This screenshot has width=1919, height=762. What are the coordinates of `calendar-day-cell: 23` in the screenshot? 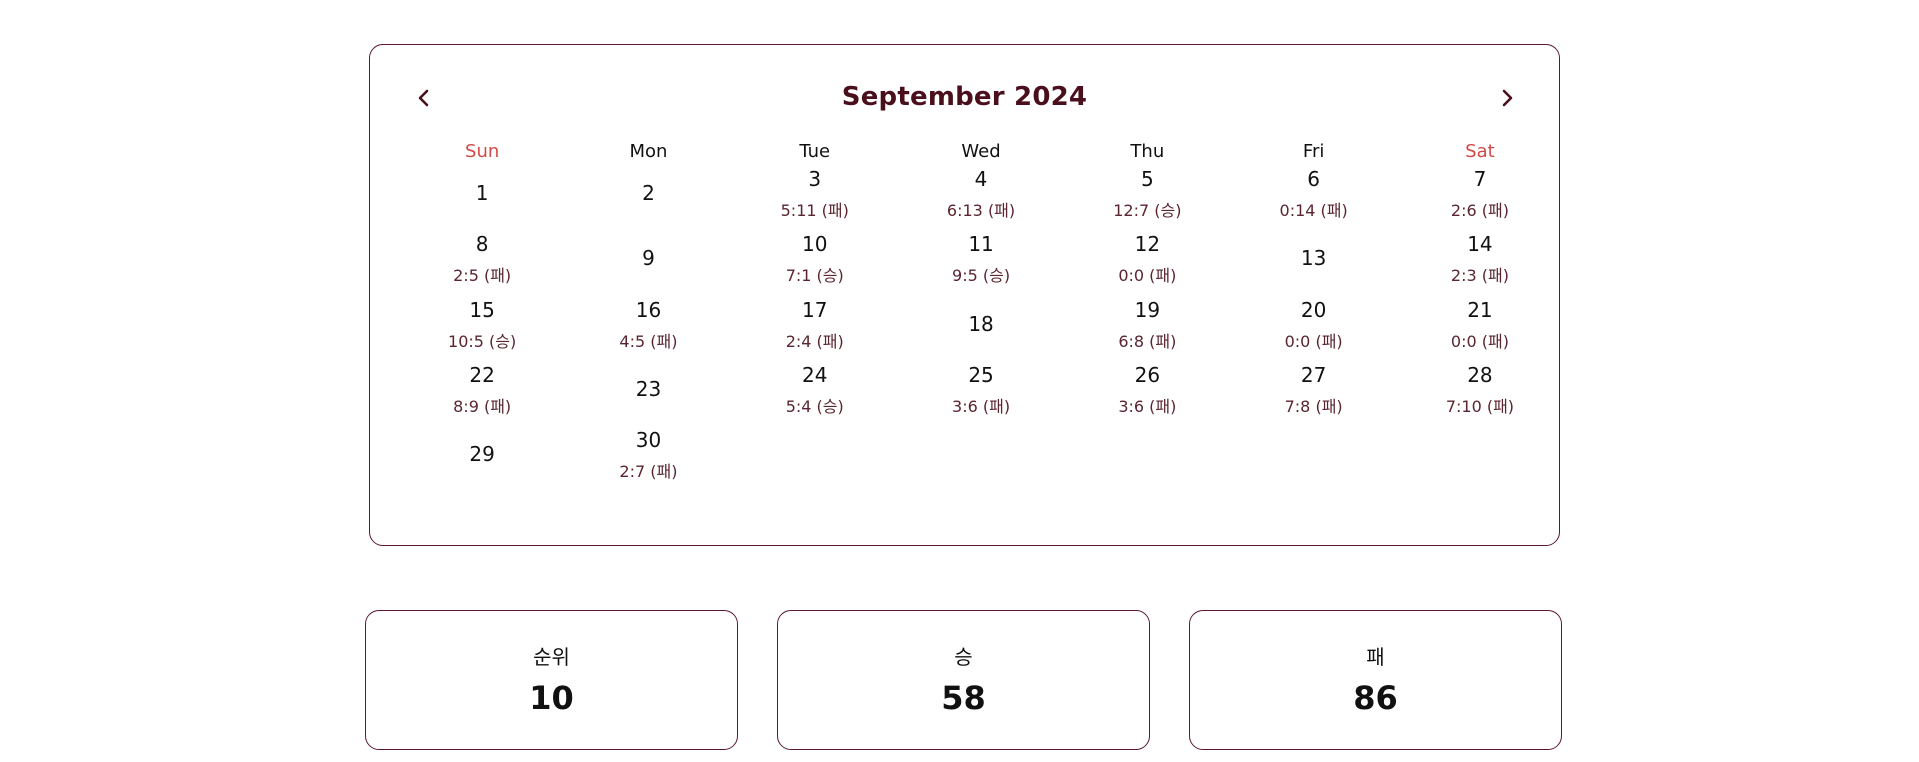 It's located at (648, 389).